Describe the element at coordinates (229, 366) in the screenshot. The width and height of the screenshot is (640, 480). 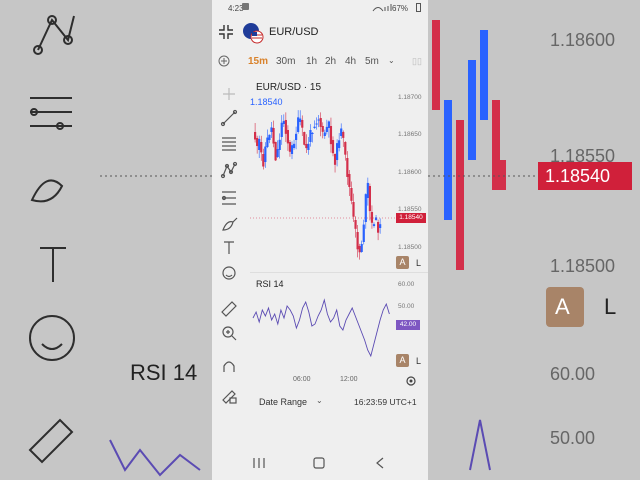
I see `magnet-icon` at that location.